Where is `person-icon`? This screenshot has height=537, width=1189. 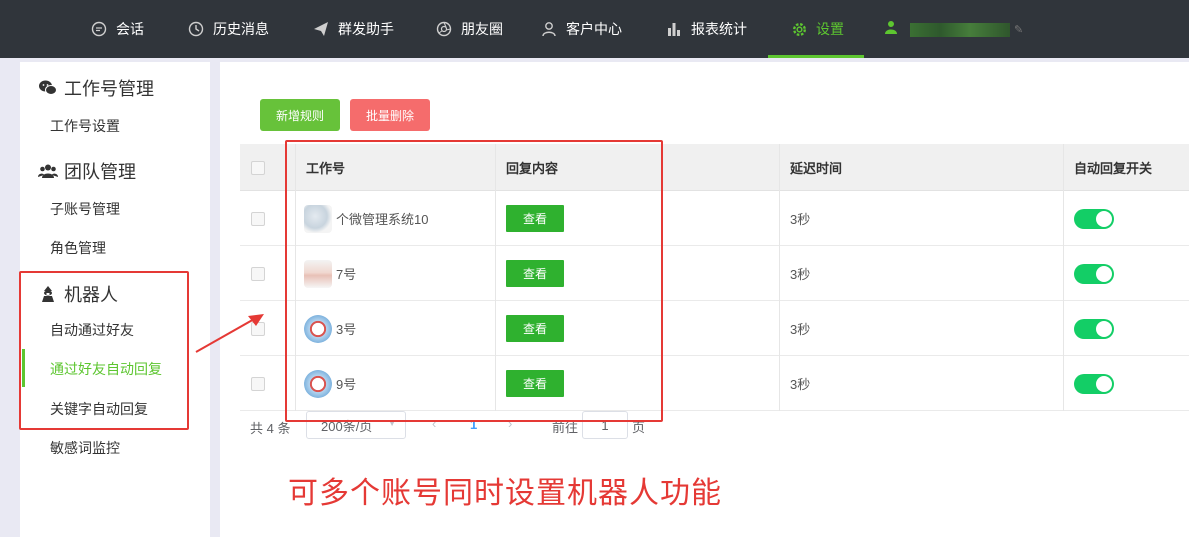
person-icon is located at coordinates (549, 29).